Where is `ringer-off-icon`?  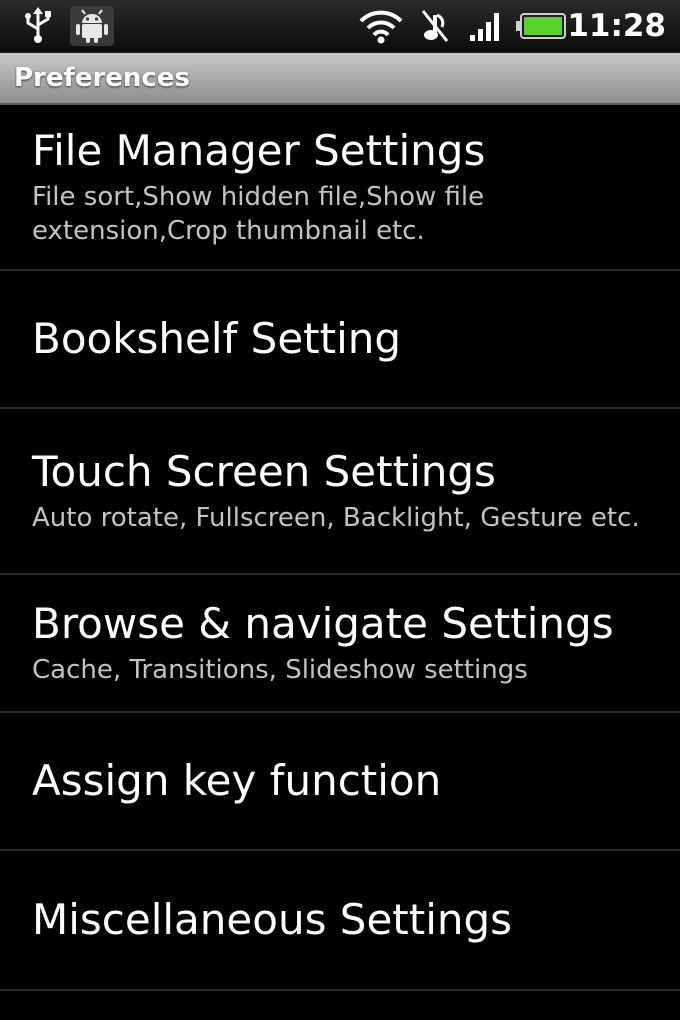
ringer-off-icon is located at coordinates (435, 26).